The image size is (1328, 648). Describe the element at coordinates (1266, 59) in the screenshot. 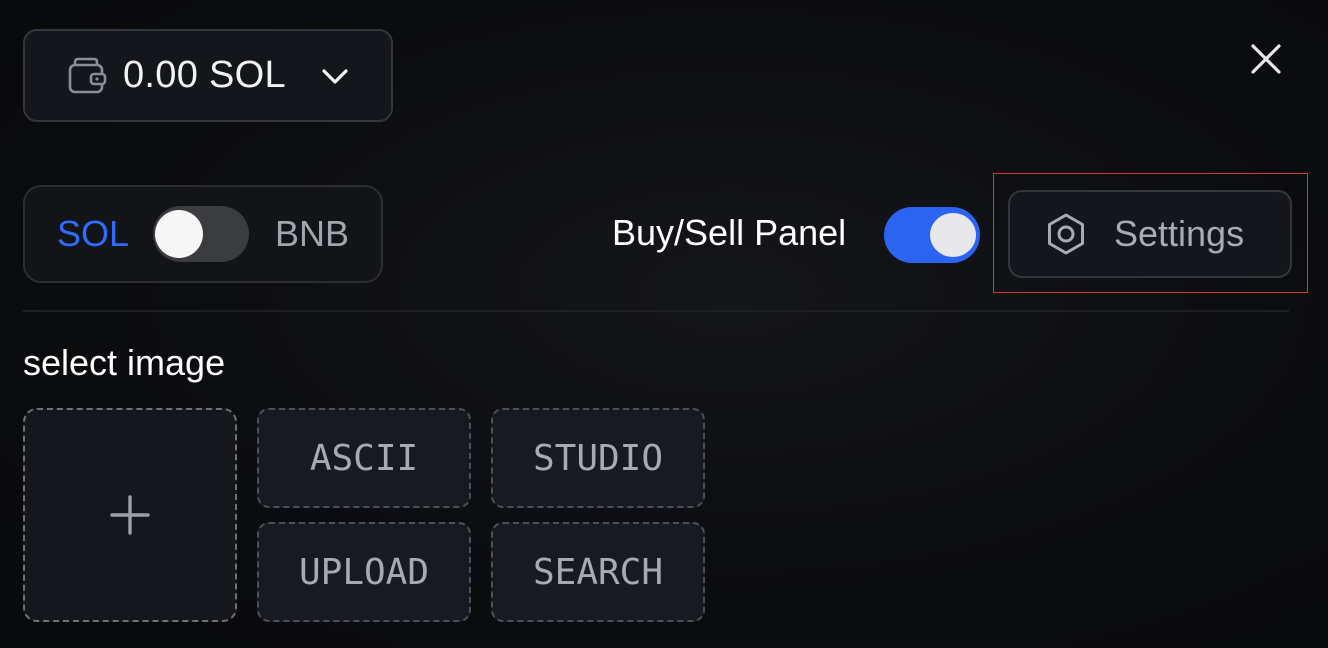

I see `close-icon` at that location.